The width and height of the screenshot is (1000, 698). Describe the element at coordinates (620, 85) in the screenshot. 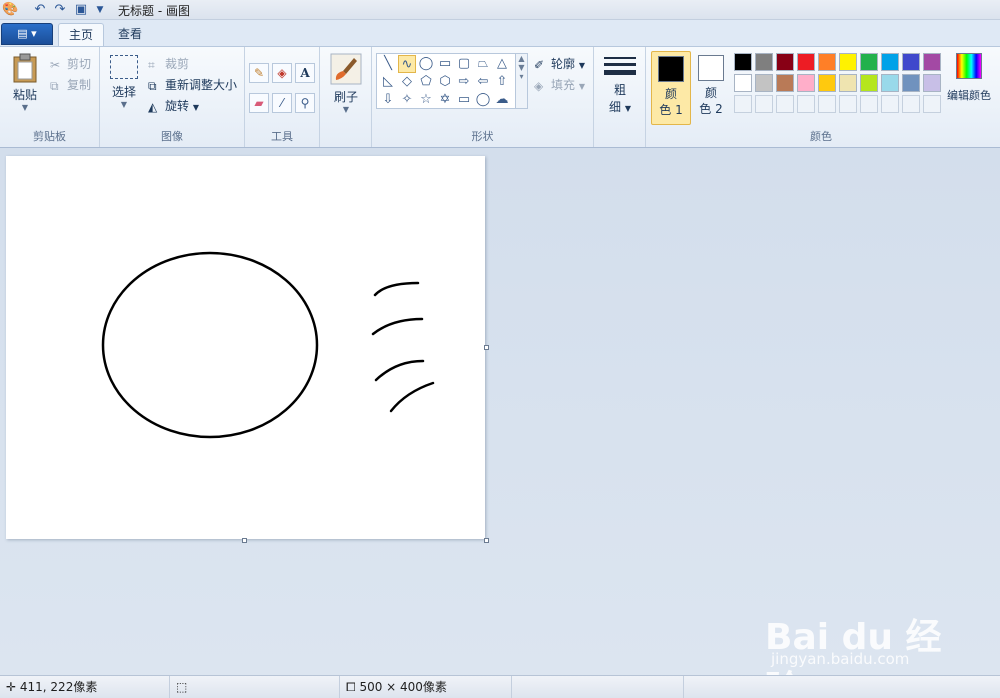

I see `size-button: 粗 细 ▼` at that location.